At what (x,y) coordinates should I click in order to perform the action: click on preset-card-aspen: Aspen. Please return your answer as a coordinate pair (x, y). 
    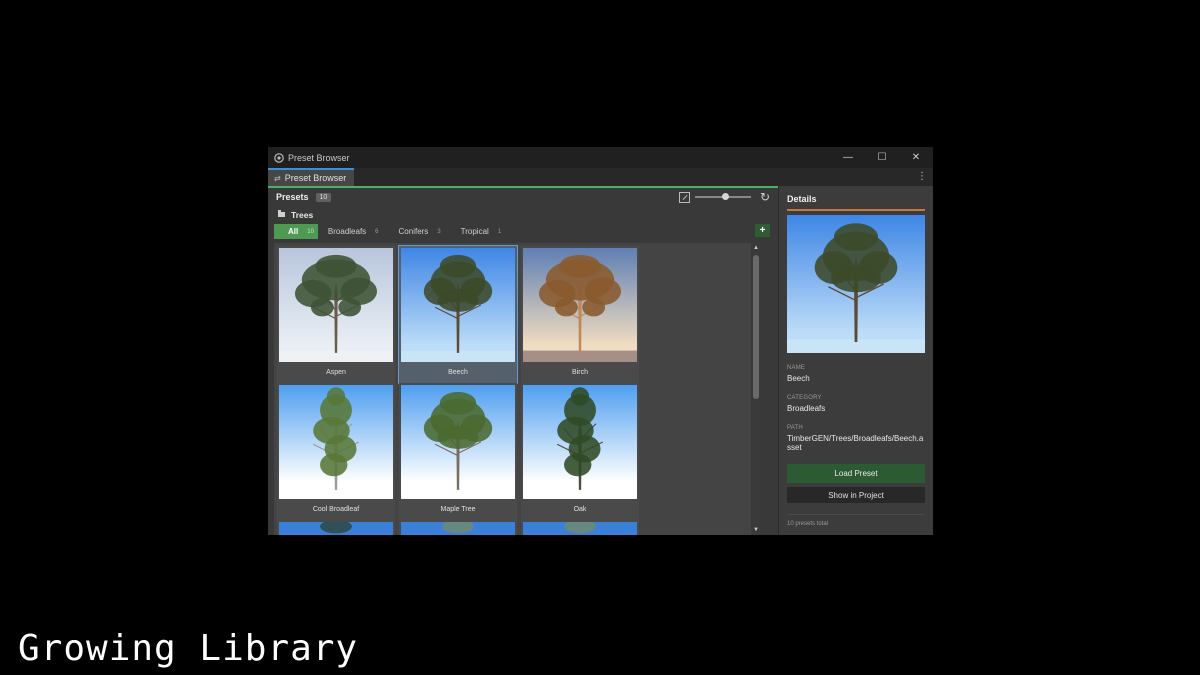
    Looking at the image, I should click on (336, 314).